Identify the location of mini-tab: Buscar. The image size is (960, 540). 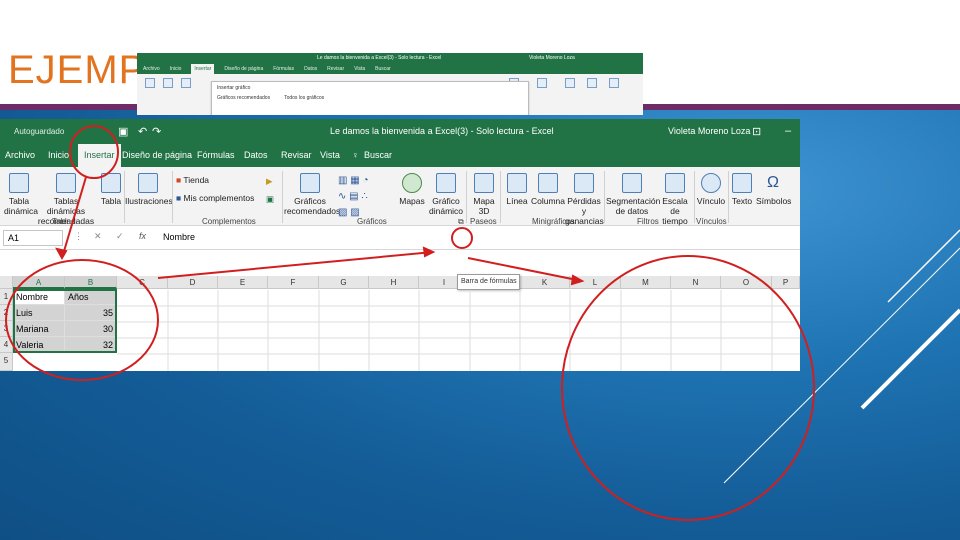
(383, 69).